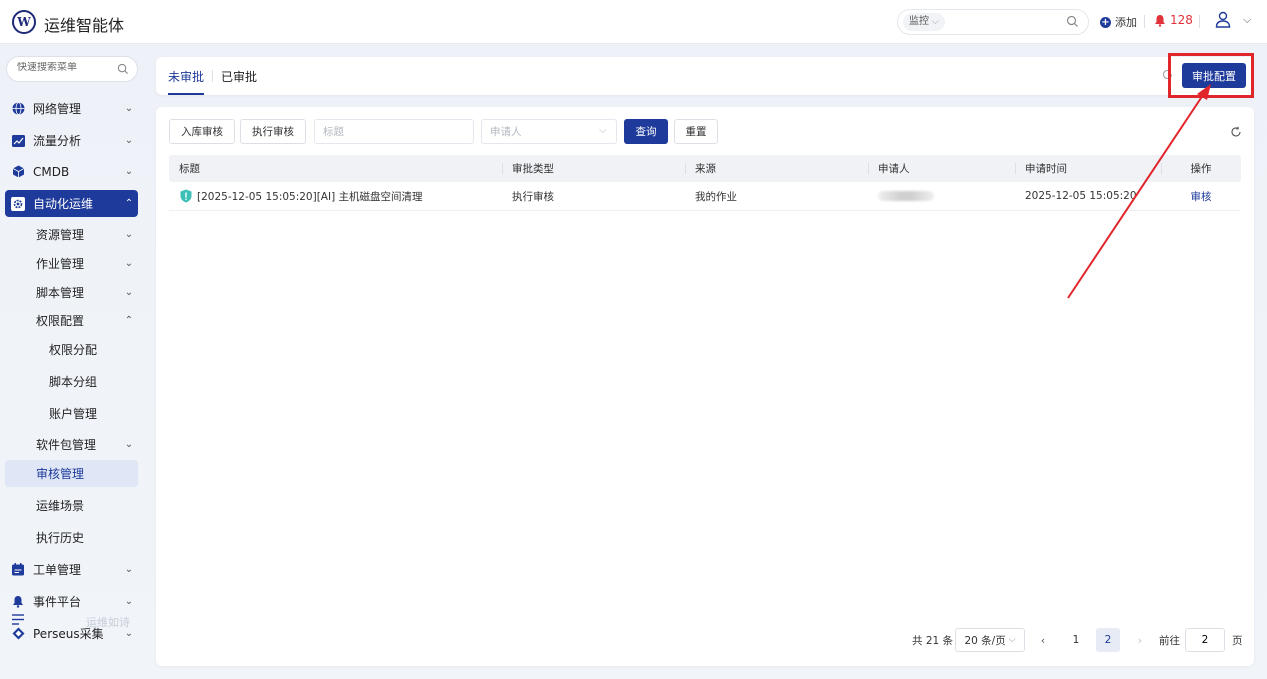  What do you see at coordinates (985, 640) in the screenshot?
I see `page-size-label: 20 条/页` at bounding box center [985, 640].